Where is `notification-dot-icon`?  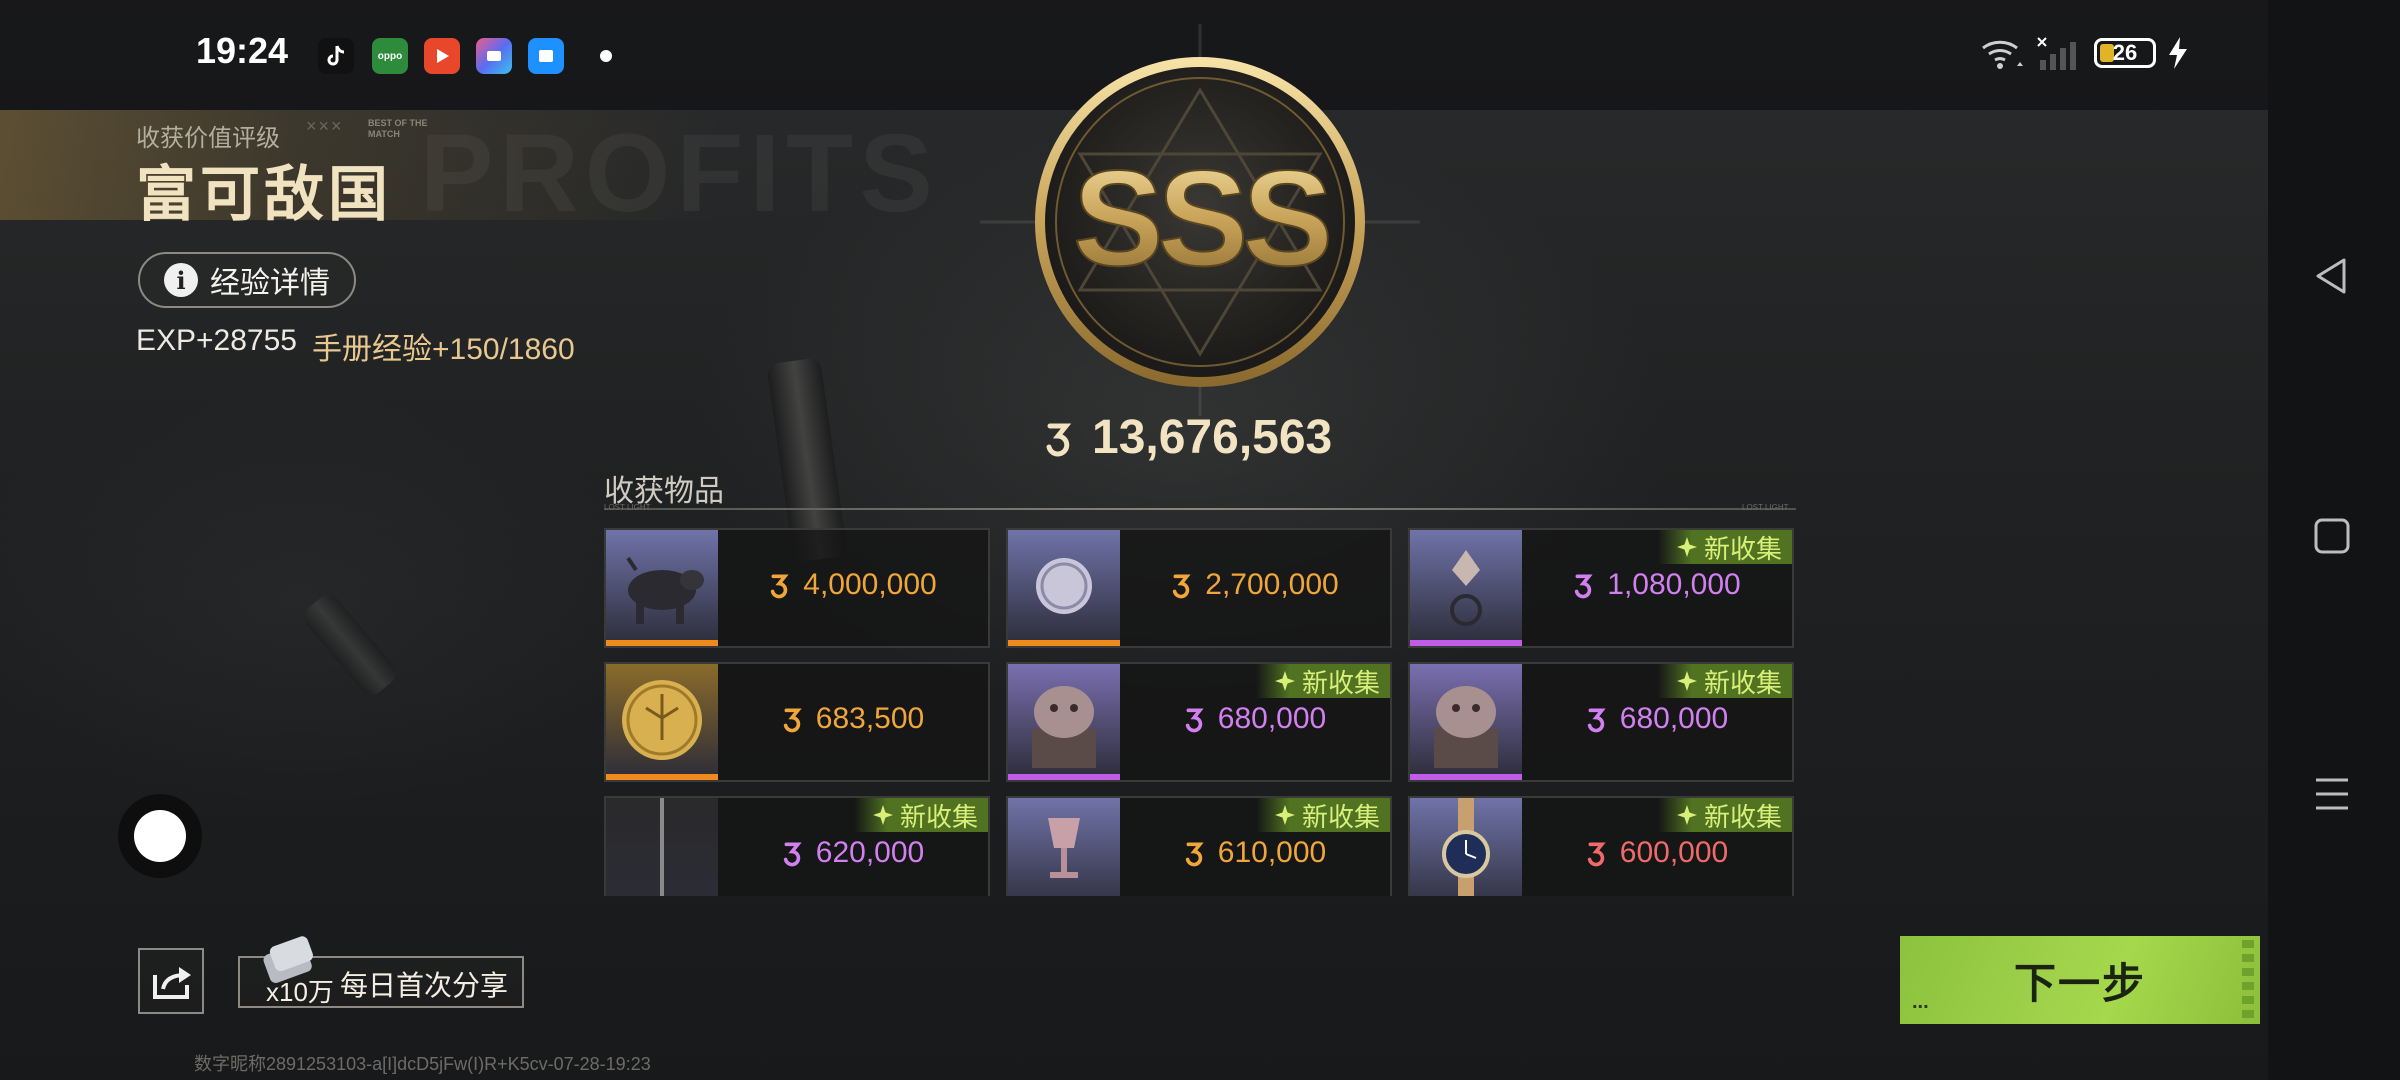 notification-dot-icon is located at coordinates (606, 56).